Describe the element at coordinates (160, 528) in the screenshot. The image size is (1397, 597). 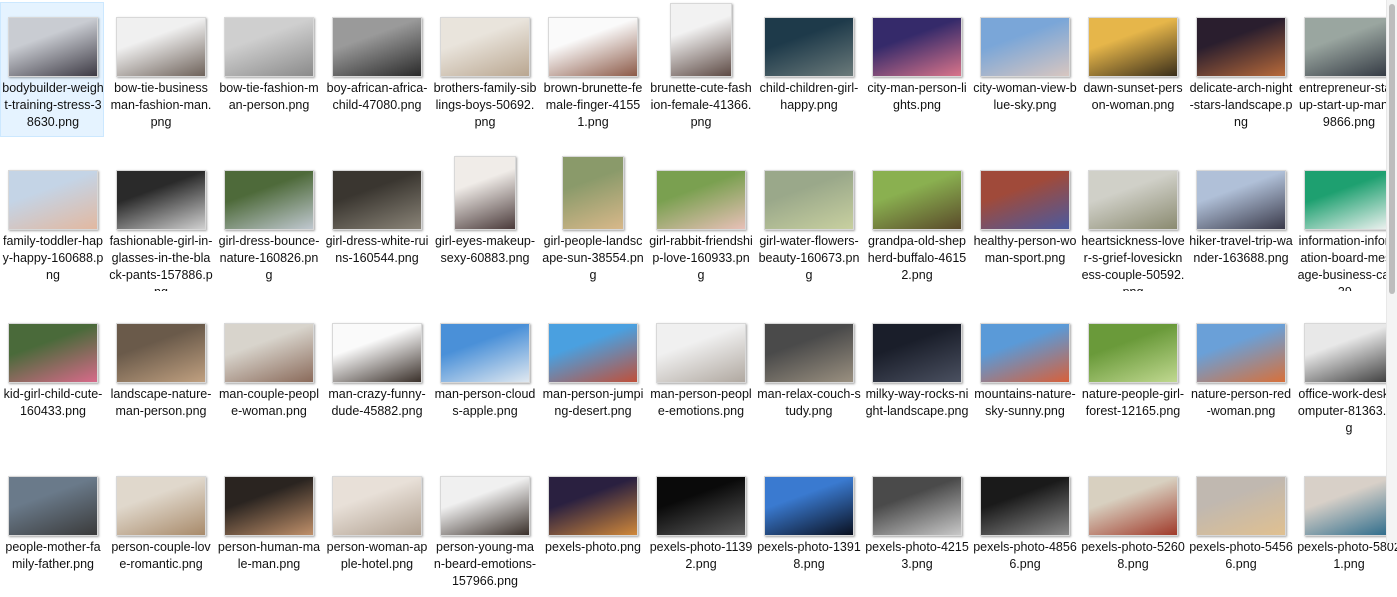
I see `file-item: person-couple-love-romantic.png` at that location.